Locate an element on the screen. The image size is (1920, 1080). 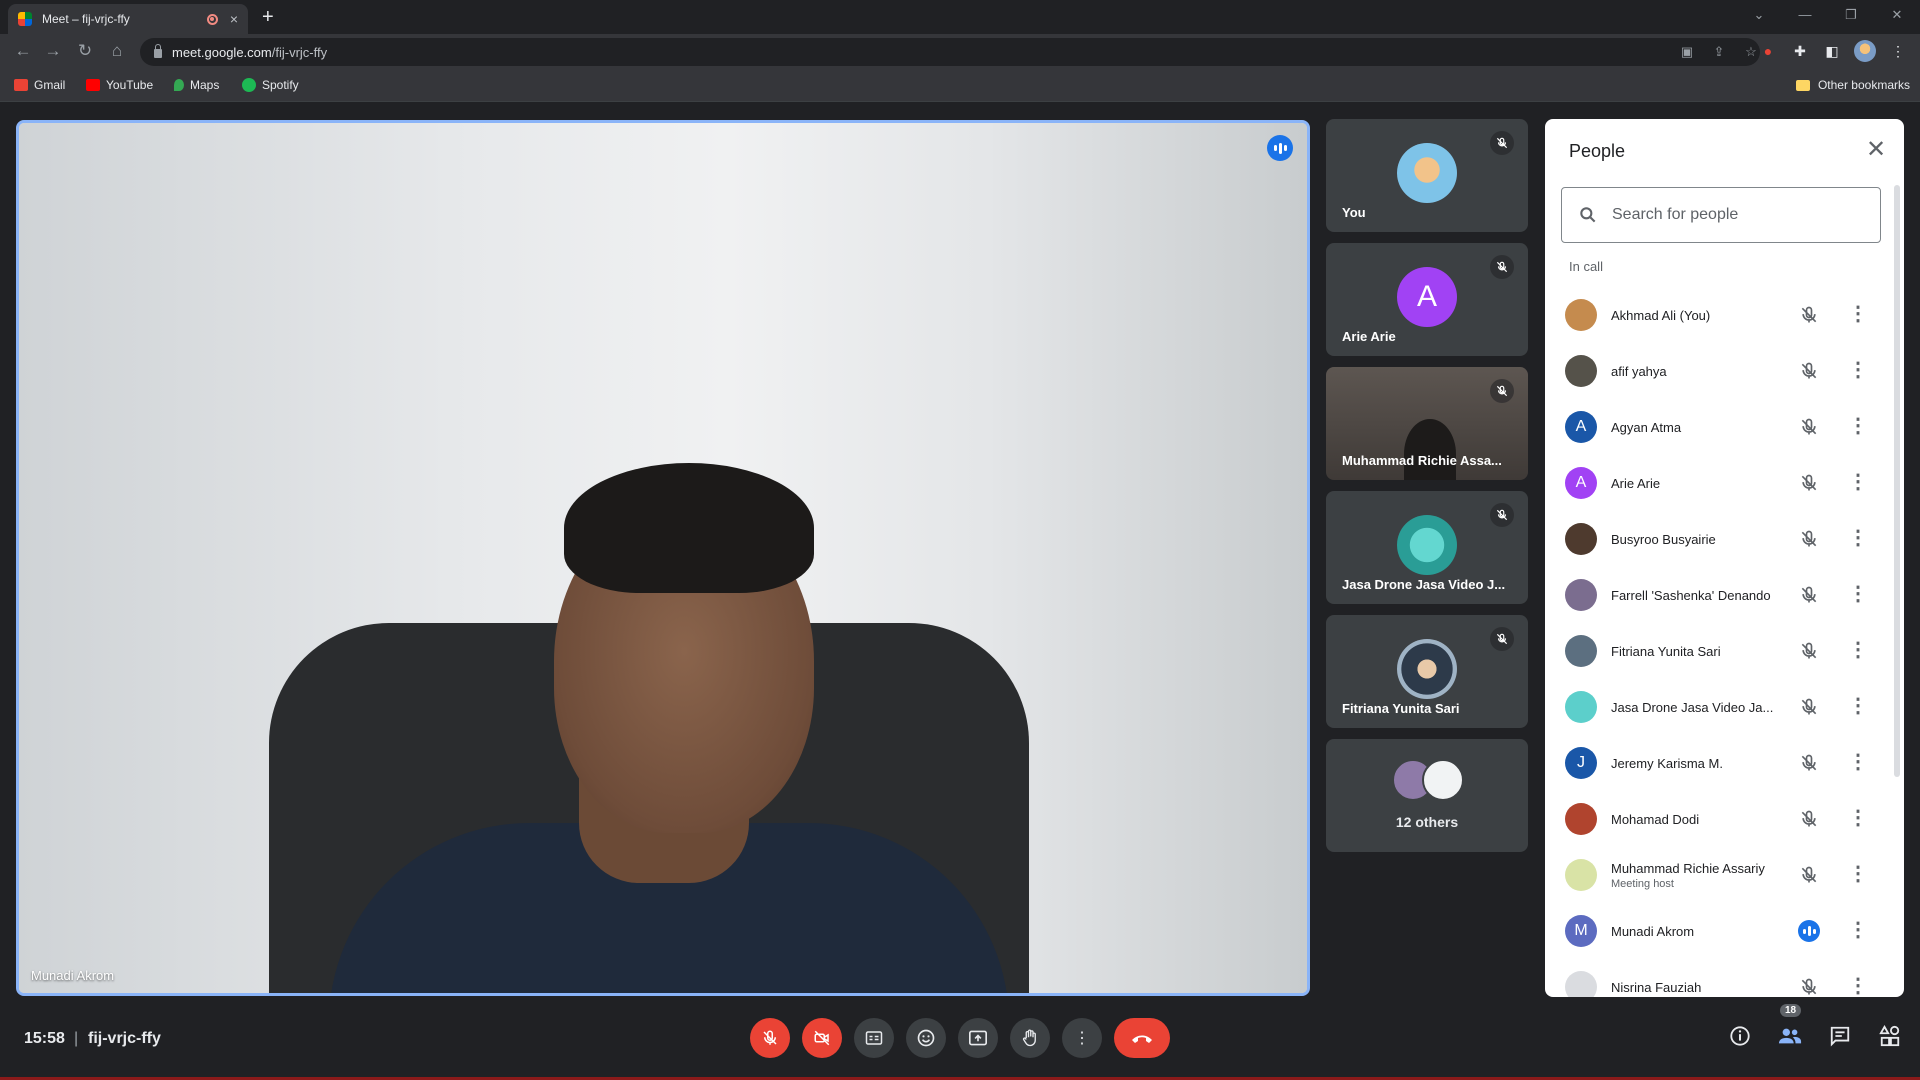
tile-you: You is located at coordinates (1427, 175).